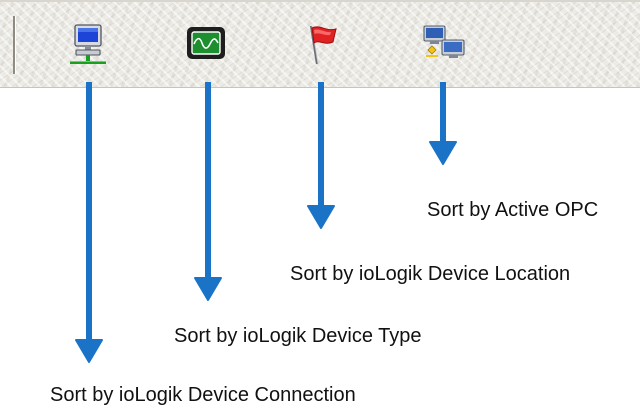 The width and height of the screenshot is (640, 412). What do you see at coordinates (320, 1) in the screenshot?
I see `toolbar-top-edge` at bounding box center [320, 1].